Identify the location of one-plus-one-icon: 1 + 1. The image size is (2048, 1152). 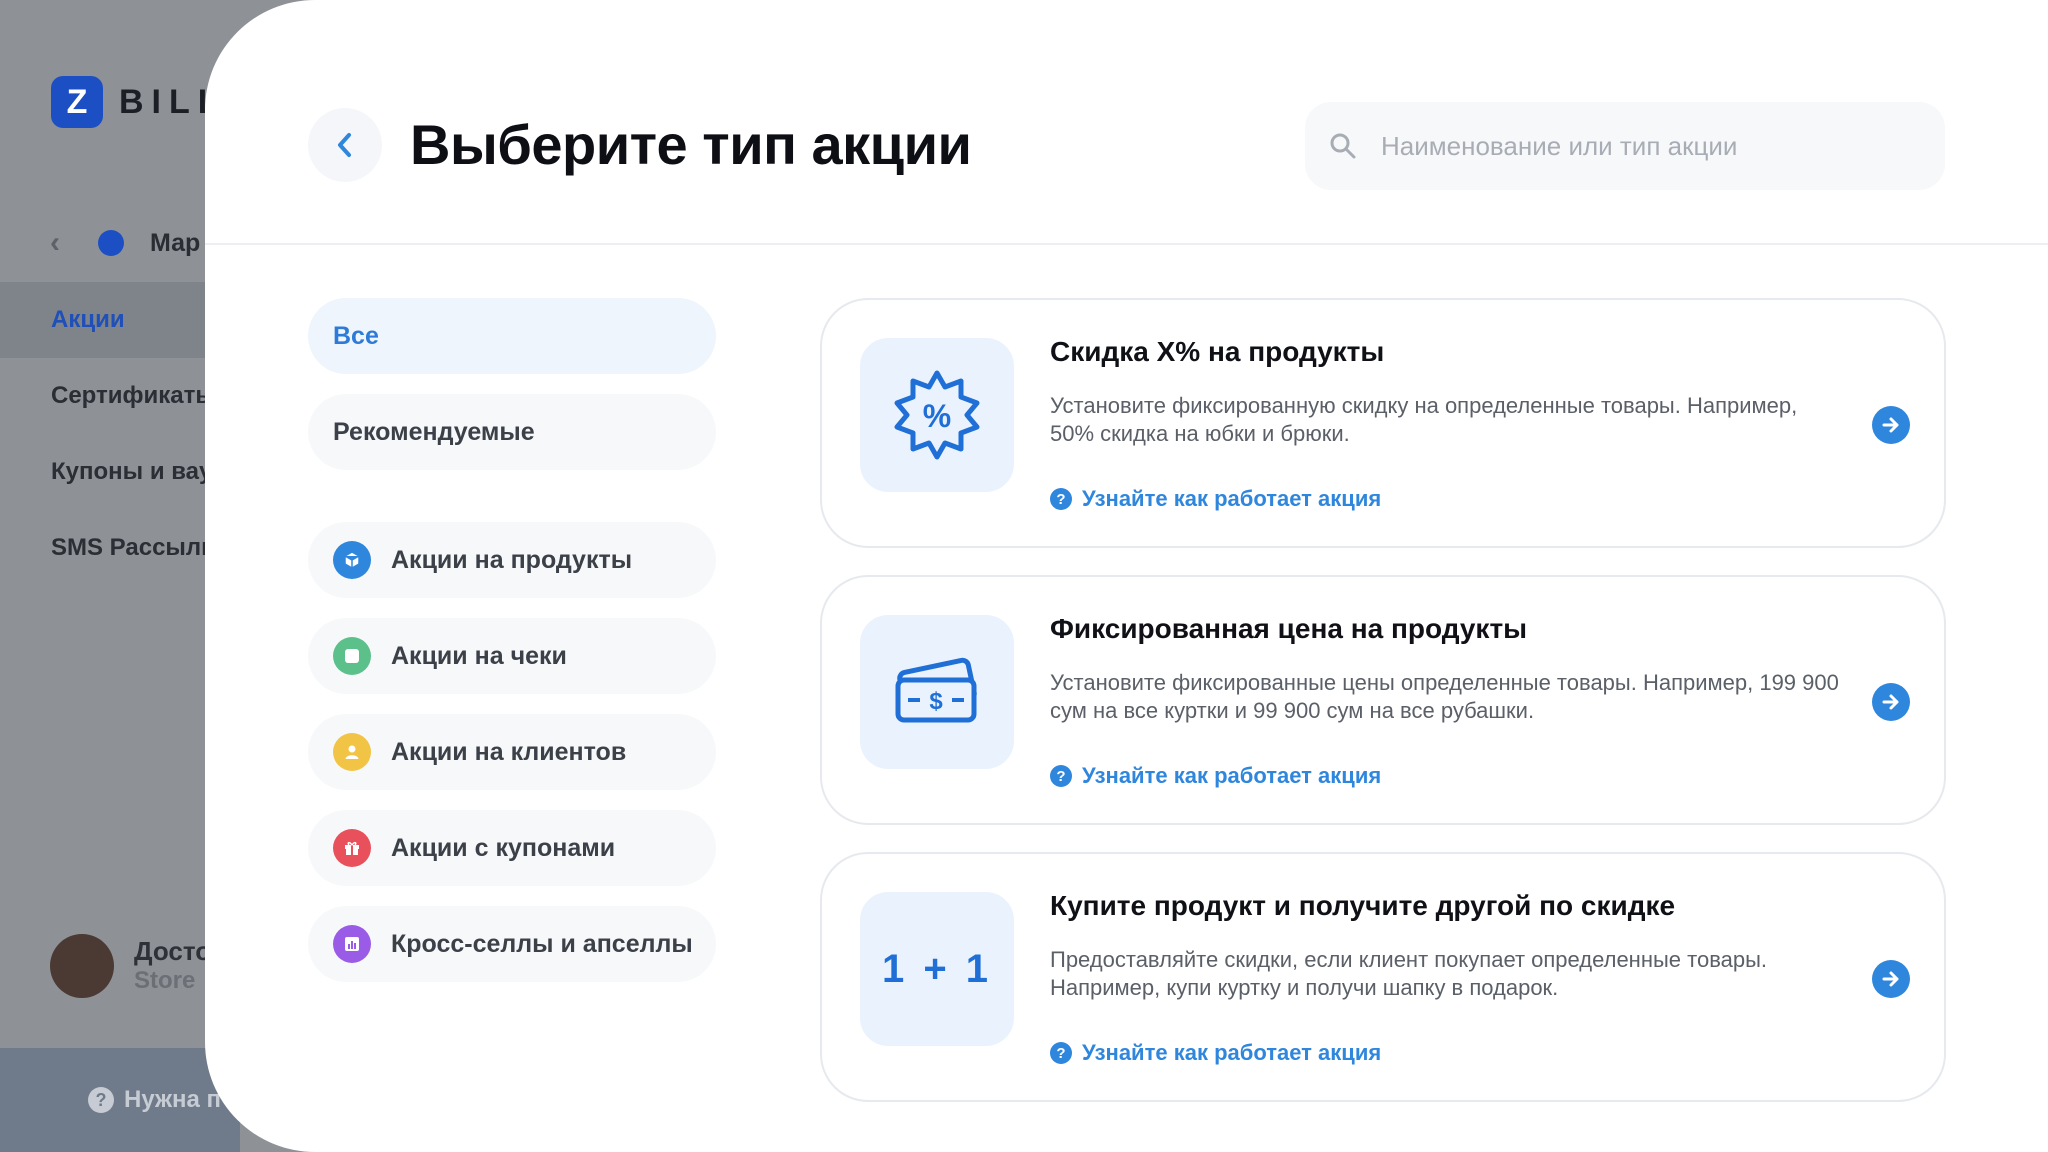
(937, 969).